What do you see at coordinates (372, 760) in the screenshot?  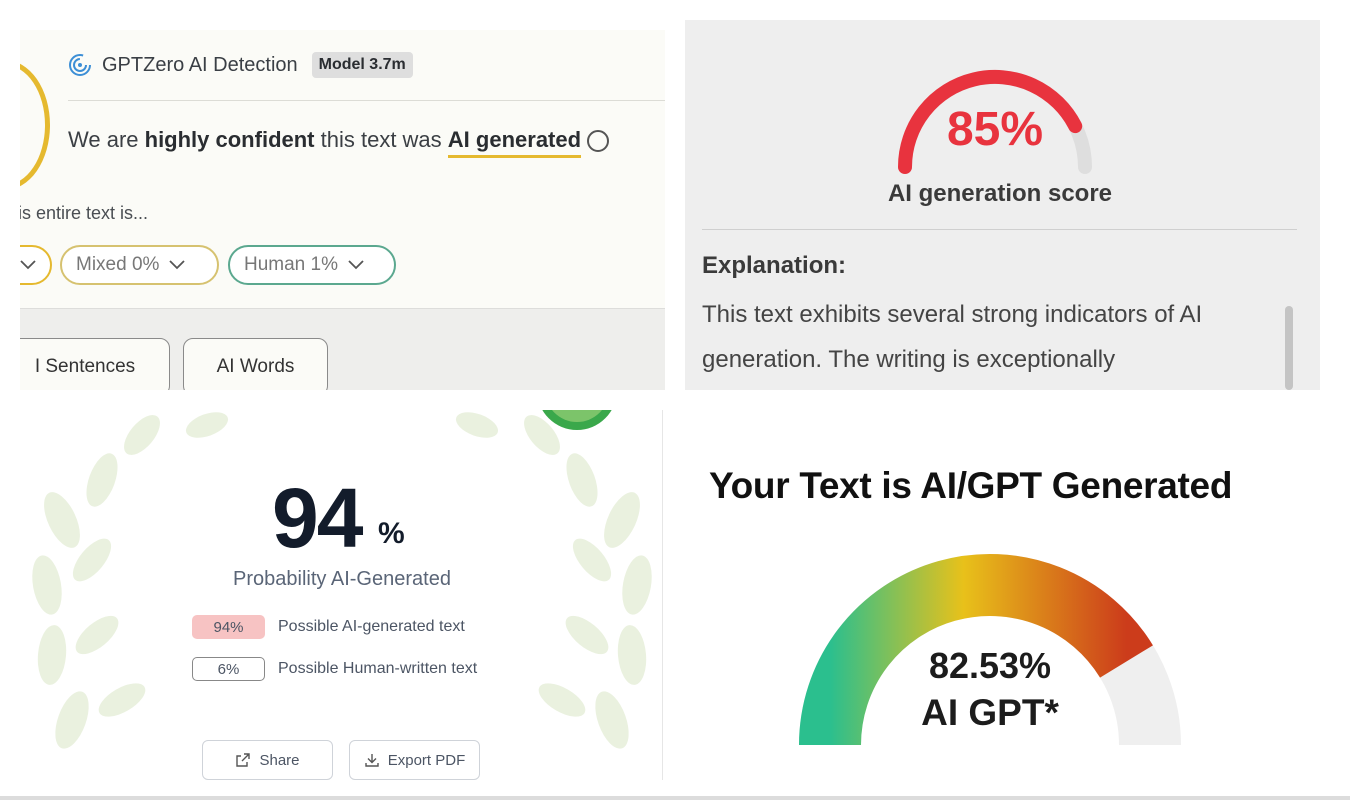 I see `download-icon` at bounding box center [372, 760].